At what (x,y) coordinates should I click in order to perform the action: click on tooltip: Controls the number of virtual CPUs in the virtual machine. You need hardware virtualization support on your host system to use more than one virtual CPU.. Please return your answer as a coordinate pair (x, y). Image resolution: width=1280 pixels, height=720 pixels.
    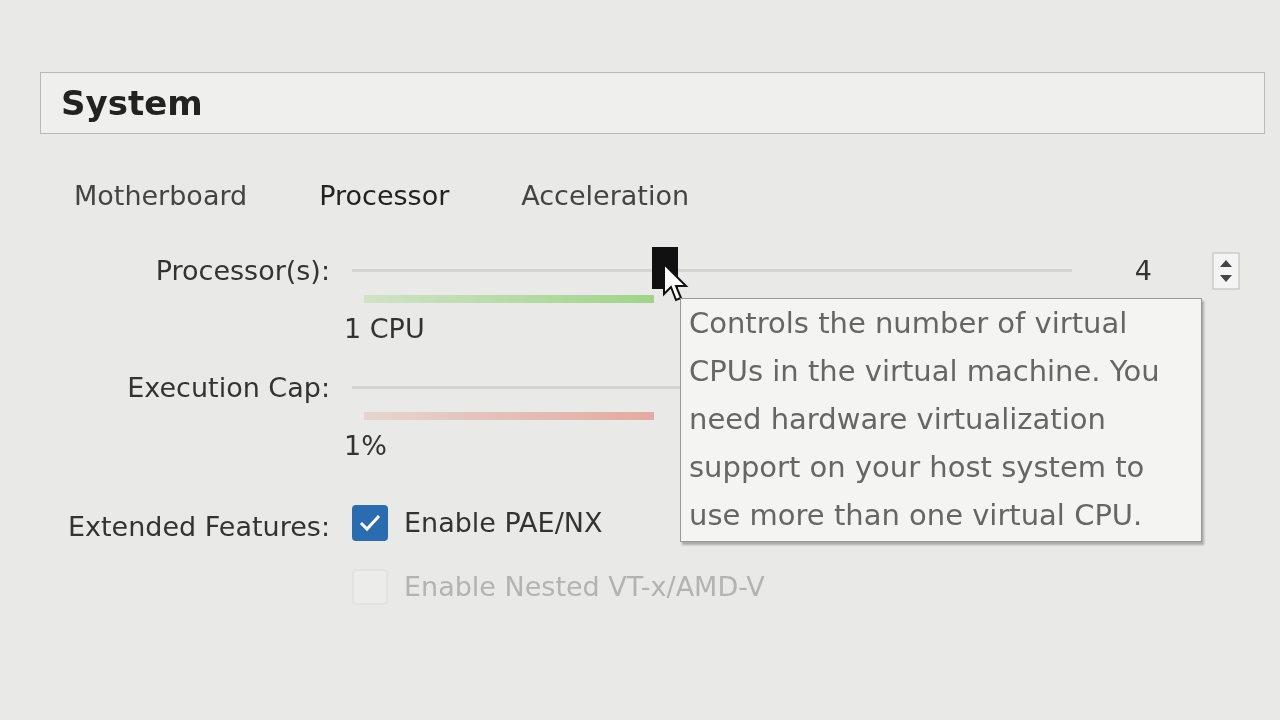
    Looking at the image, I should click on (941, 420).